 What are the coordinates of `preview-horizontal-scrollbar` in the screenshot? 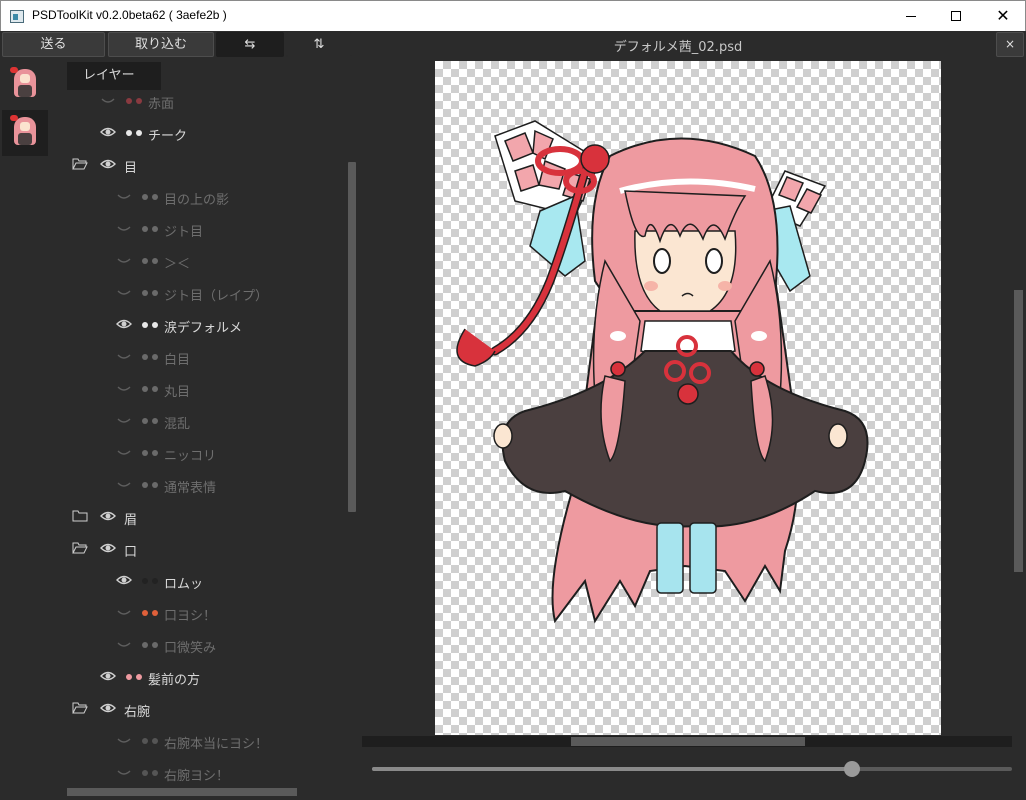 It's located at (687, 741).